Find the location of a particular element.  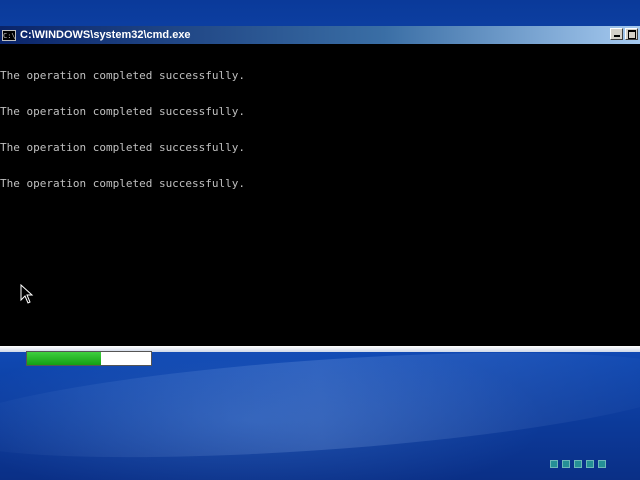

window-title: C:\WINDOWS\system32\cmd.exe is located at coordinates (105, 35).